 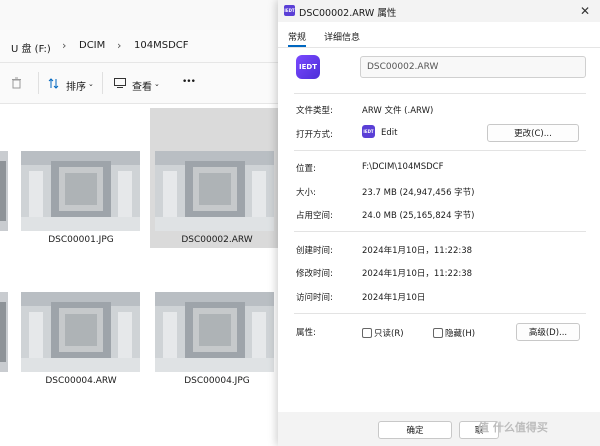 What do you see at coordinates (389, 333) in the screenshot?
I see `readonly-label: 只读(R)` at bounding box center [389, 333].